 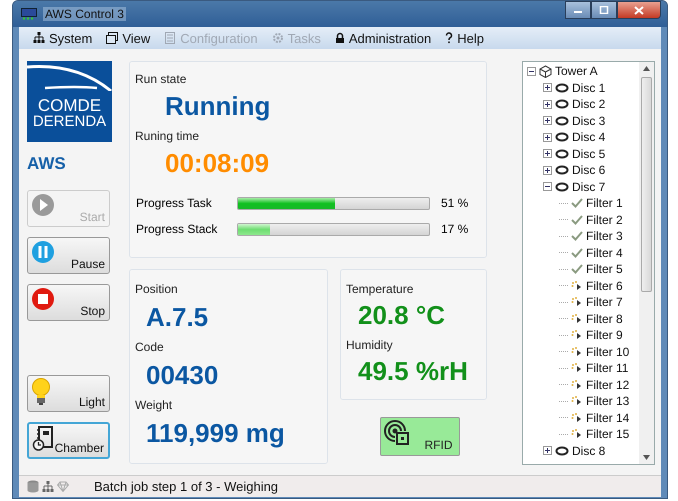 I want to click on tree-item: Disc 2, so click(x=589, y=104).